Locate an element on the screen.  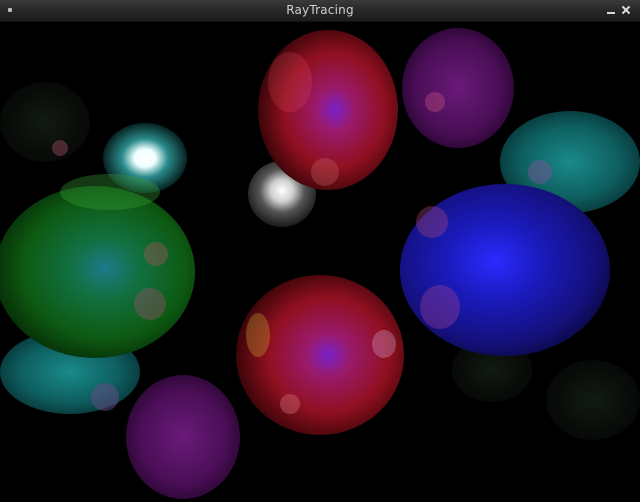
sphere-green-large is located at coordinates (97, 272).